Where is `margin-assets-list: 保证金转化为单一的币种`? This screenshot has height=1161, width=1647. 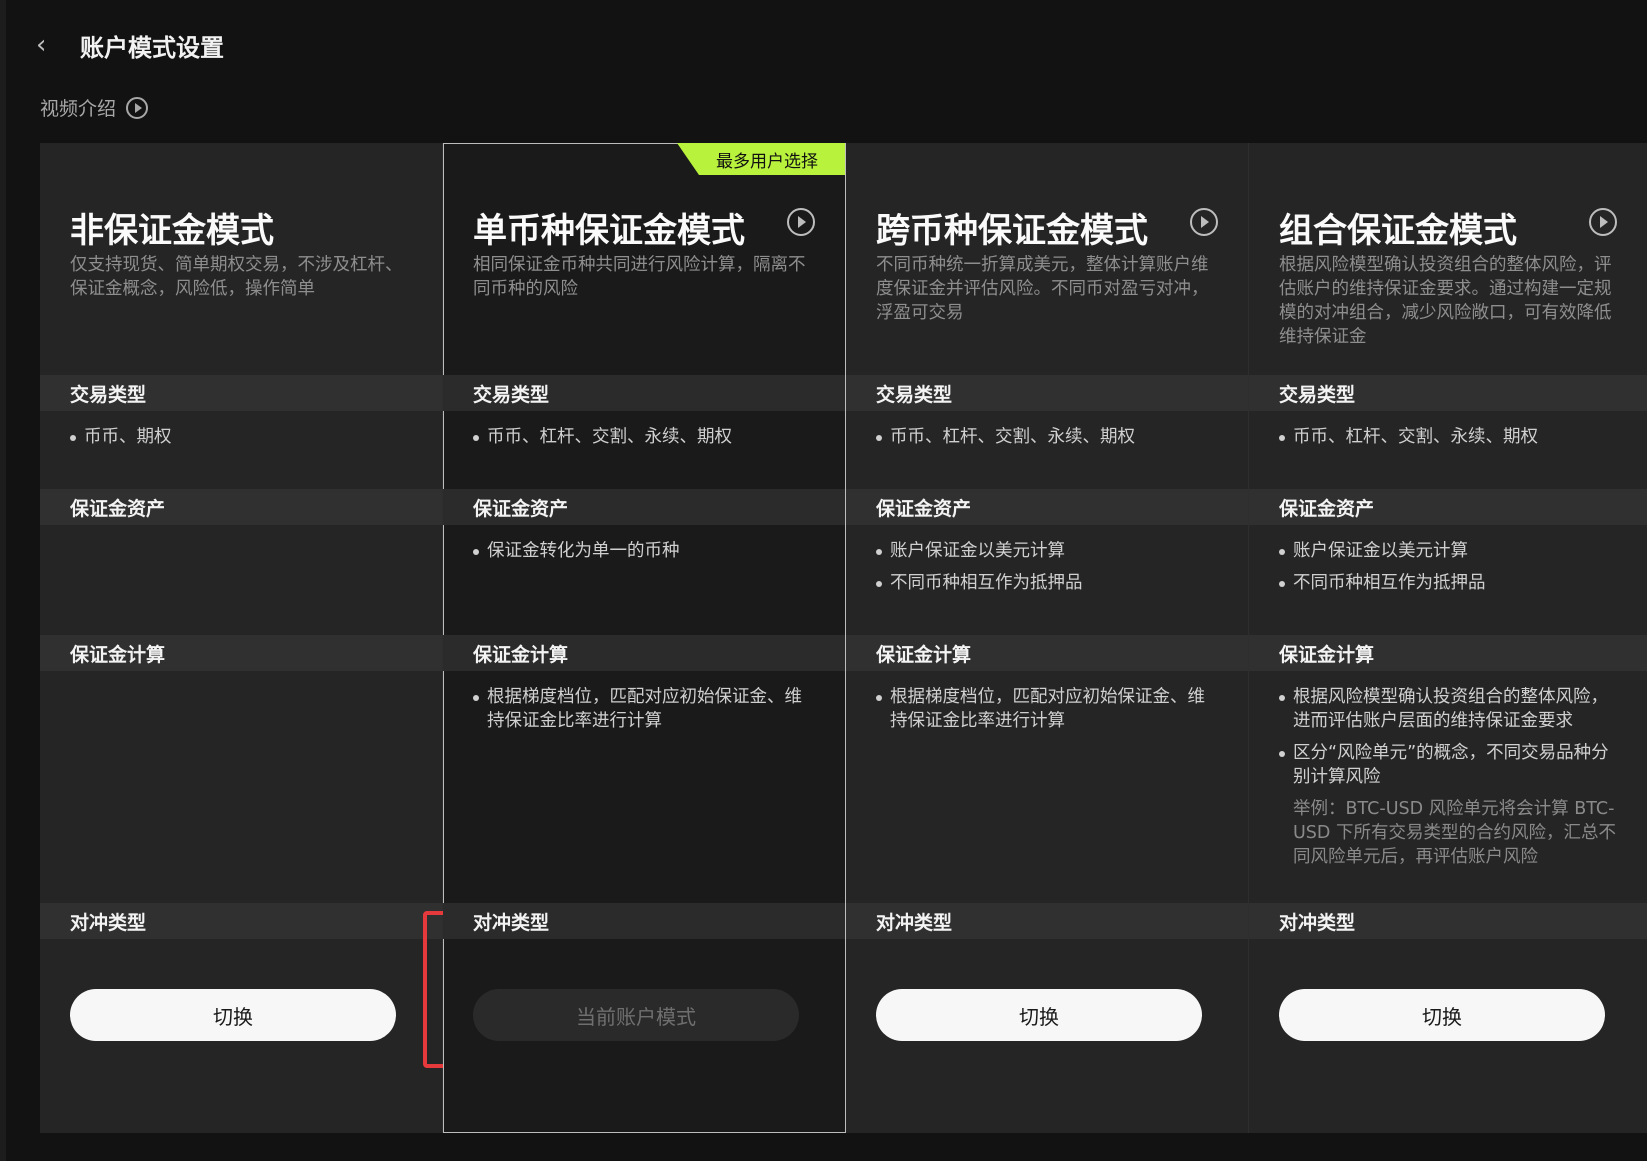 margin-assets-list: 保证金转化为单一的币种 is located at coordinates (645, 555).